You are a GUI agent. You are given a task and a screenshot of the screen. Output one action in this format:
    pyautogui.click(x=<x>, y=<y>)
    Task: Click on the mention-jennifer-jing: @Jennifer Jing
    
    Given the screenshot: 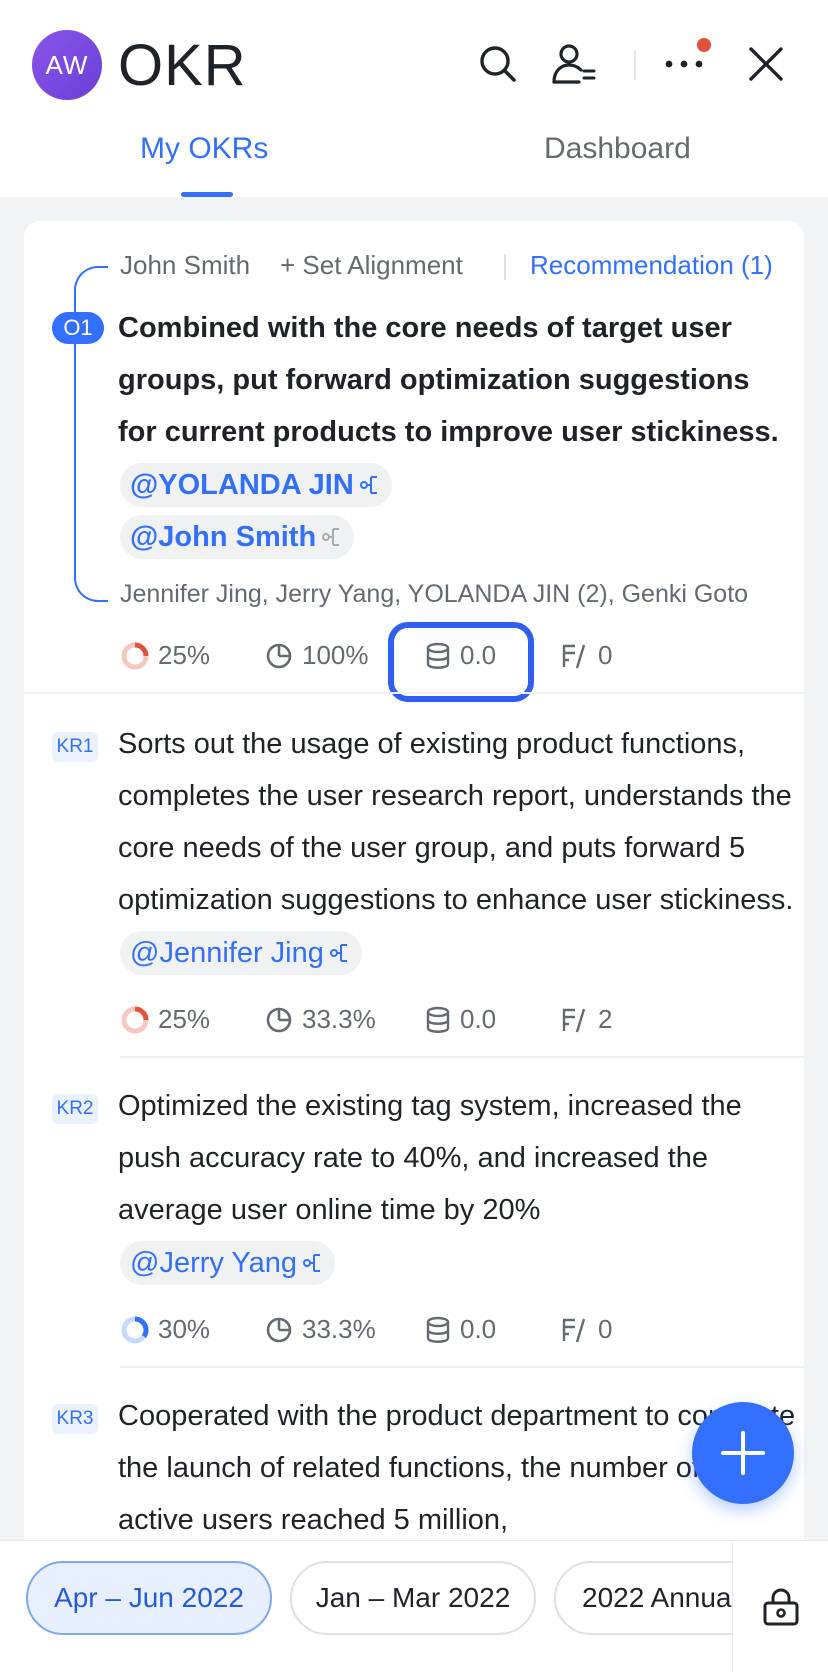 What is the action you would take?
    pyautogui.click(x=241, y=953)
    